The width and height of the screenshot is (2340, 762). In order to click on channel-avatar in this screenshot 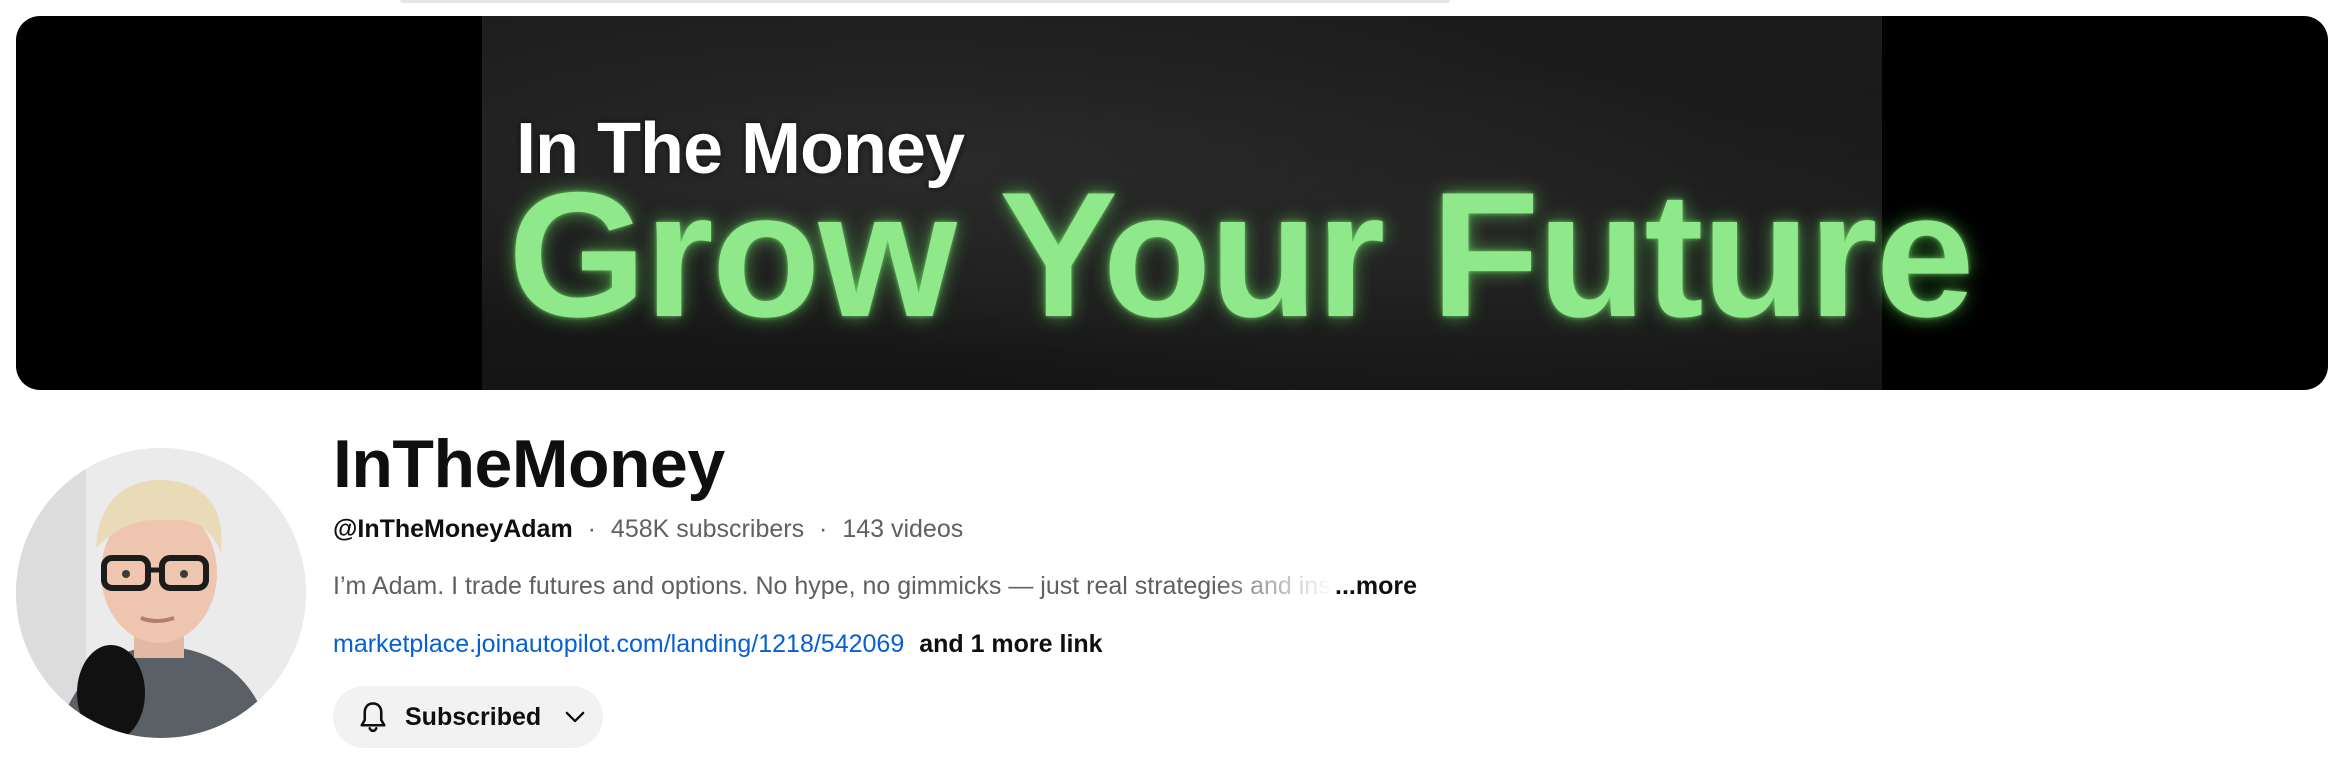, I will do `click(161, 593)`.